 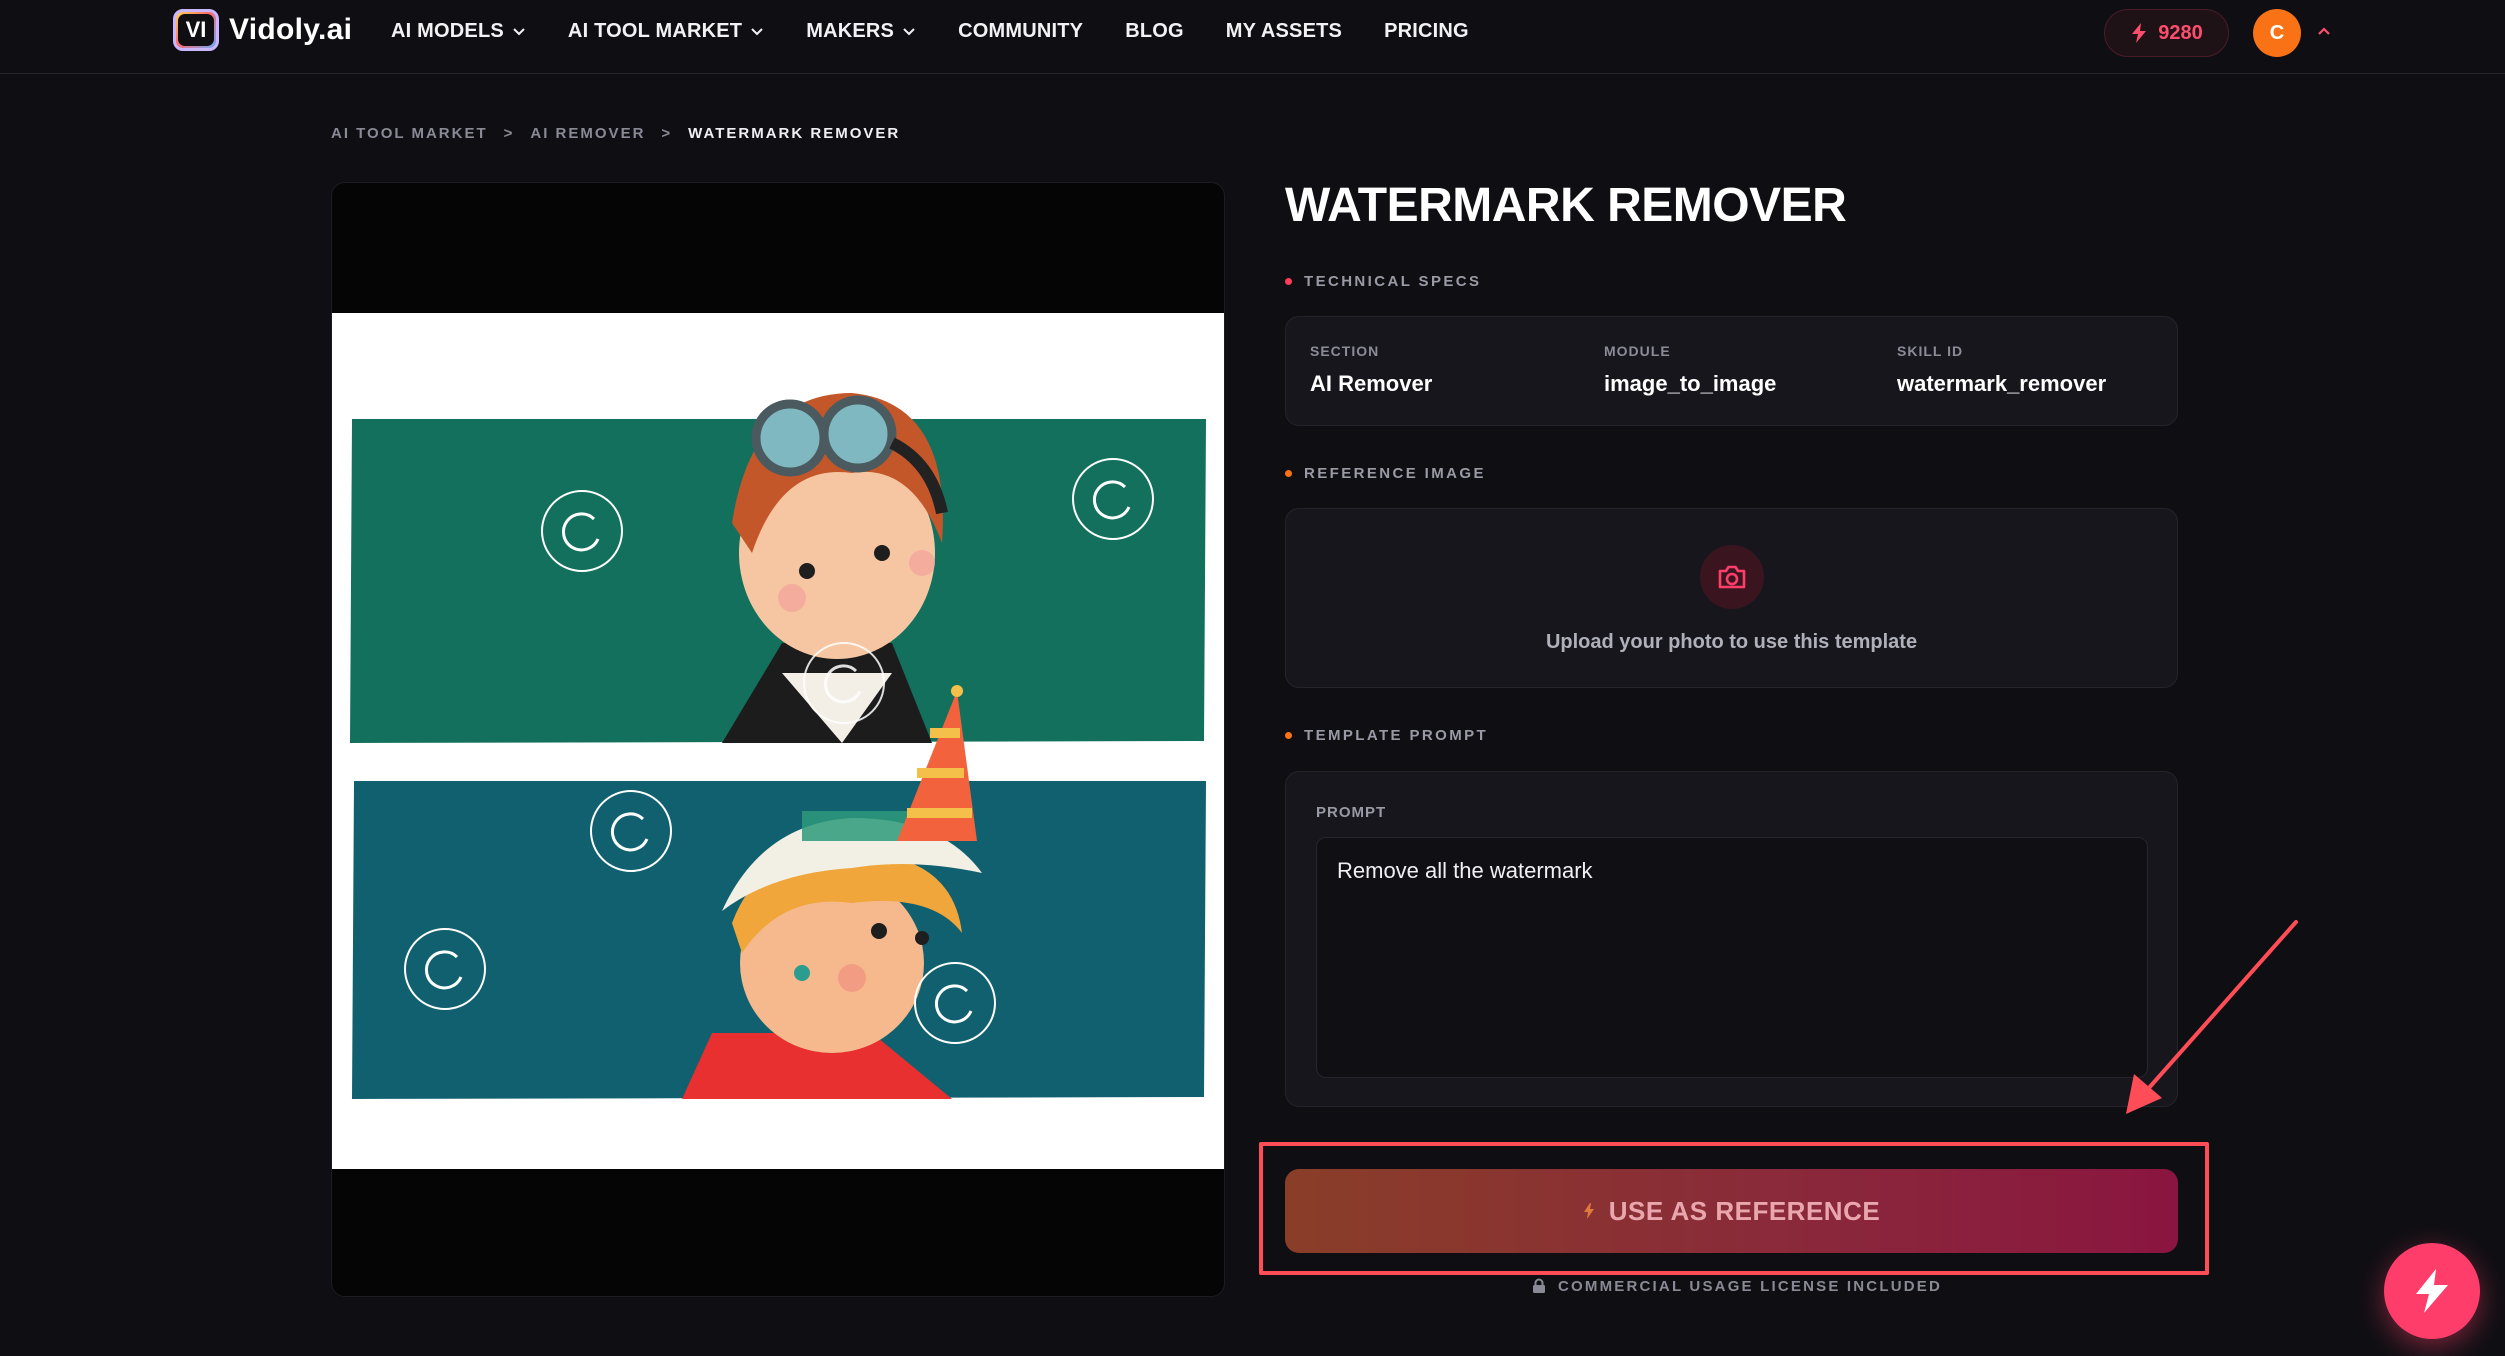 What do you see at coordinates (2002, 383) in the screenshot?
I see `spec-value: watermark_remover` at bounding box center [2002, 383].